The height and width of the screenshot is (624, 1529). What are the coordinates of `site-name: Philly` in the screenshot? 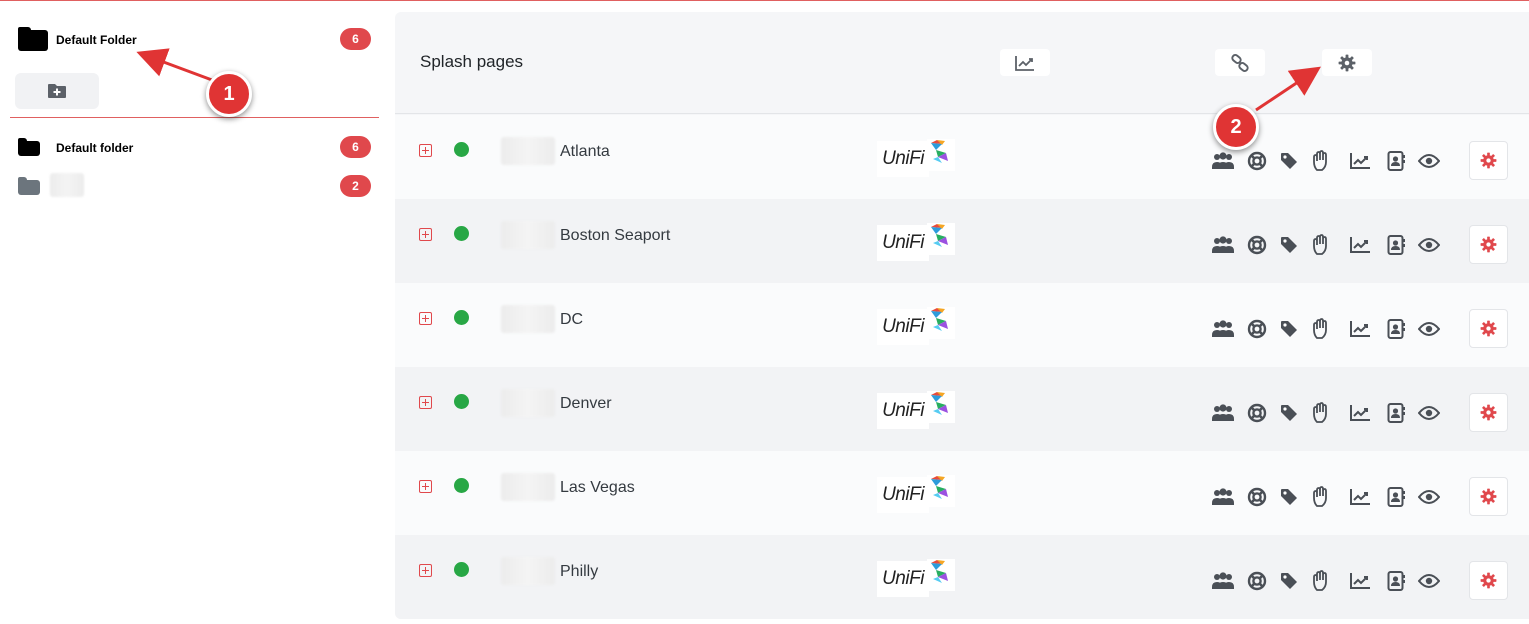 It's located at (579, 571).